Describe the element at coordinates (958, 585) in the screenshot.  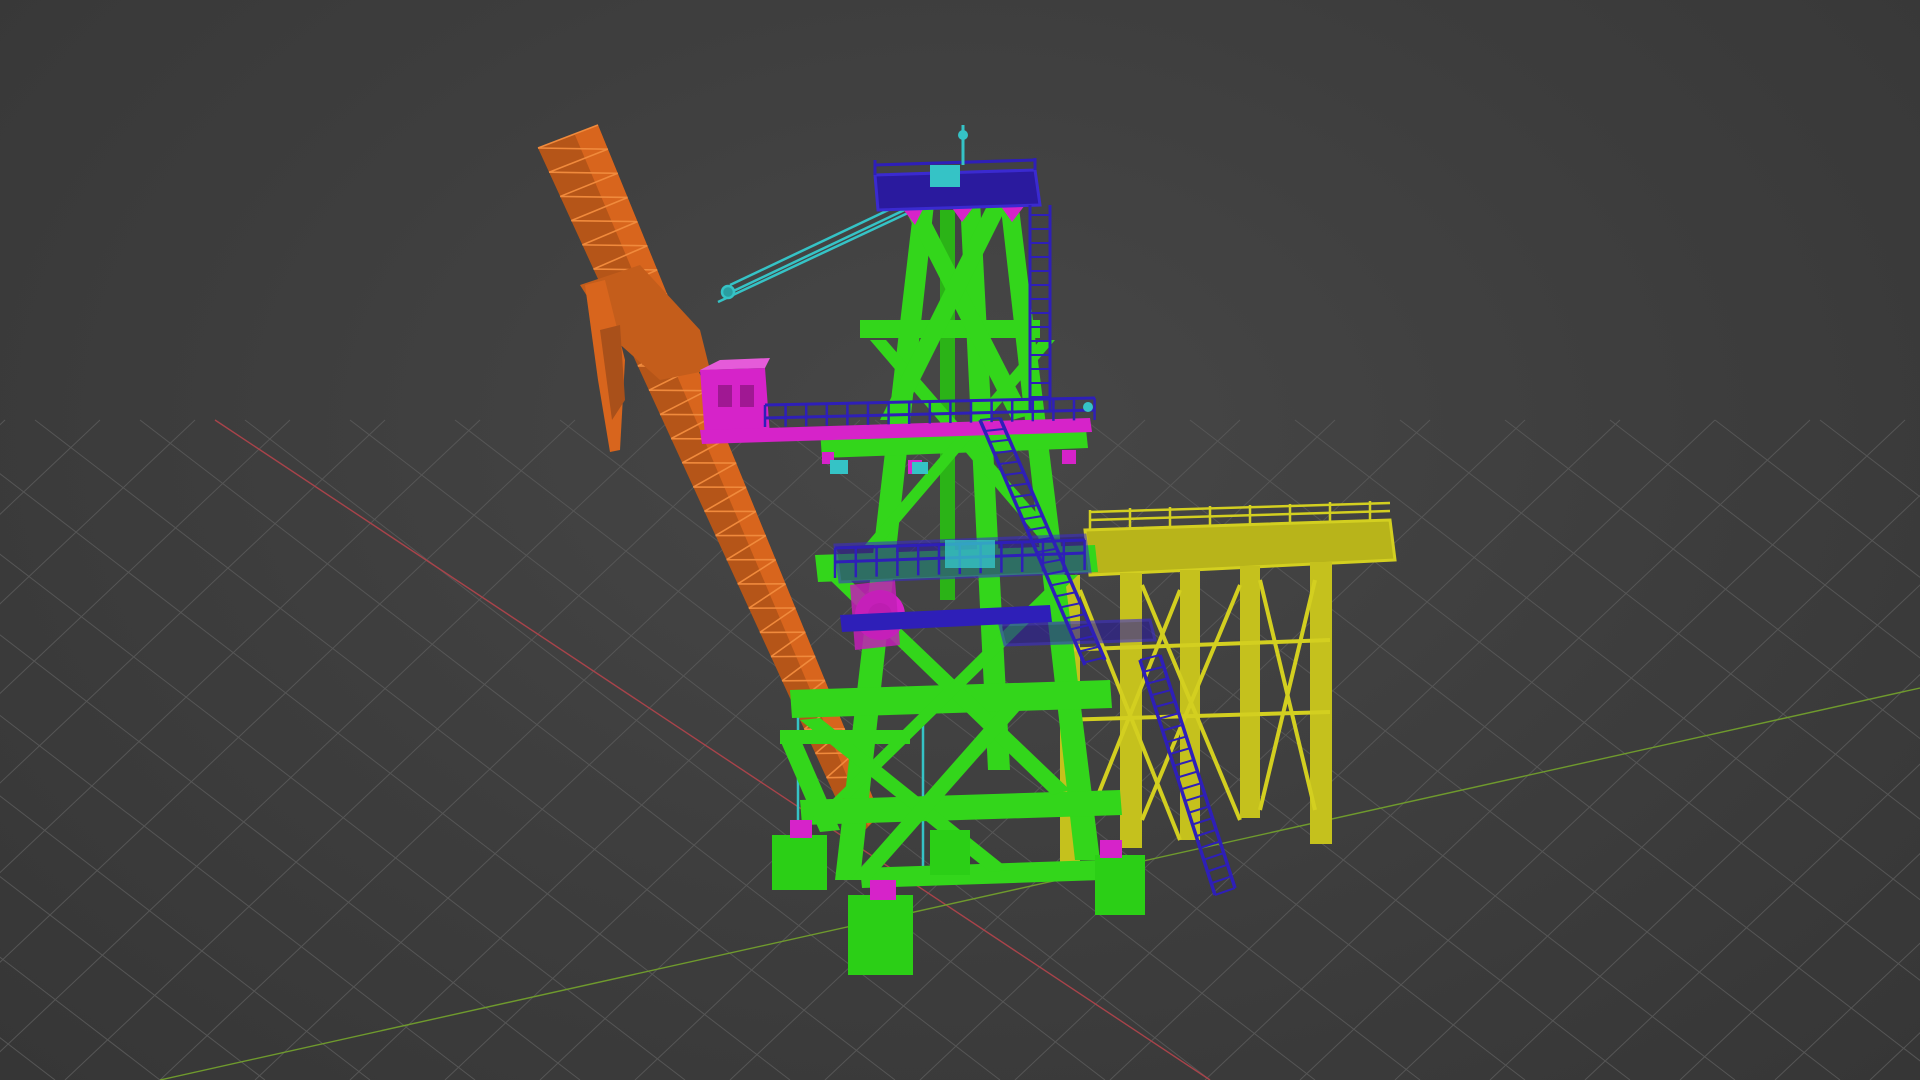
I see `tower-frame` at that location.